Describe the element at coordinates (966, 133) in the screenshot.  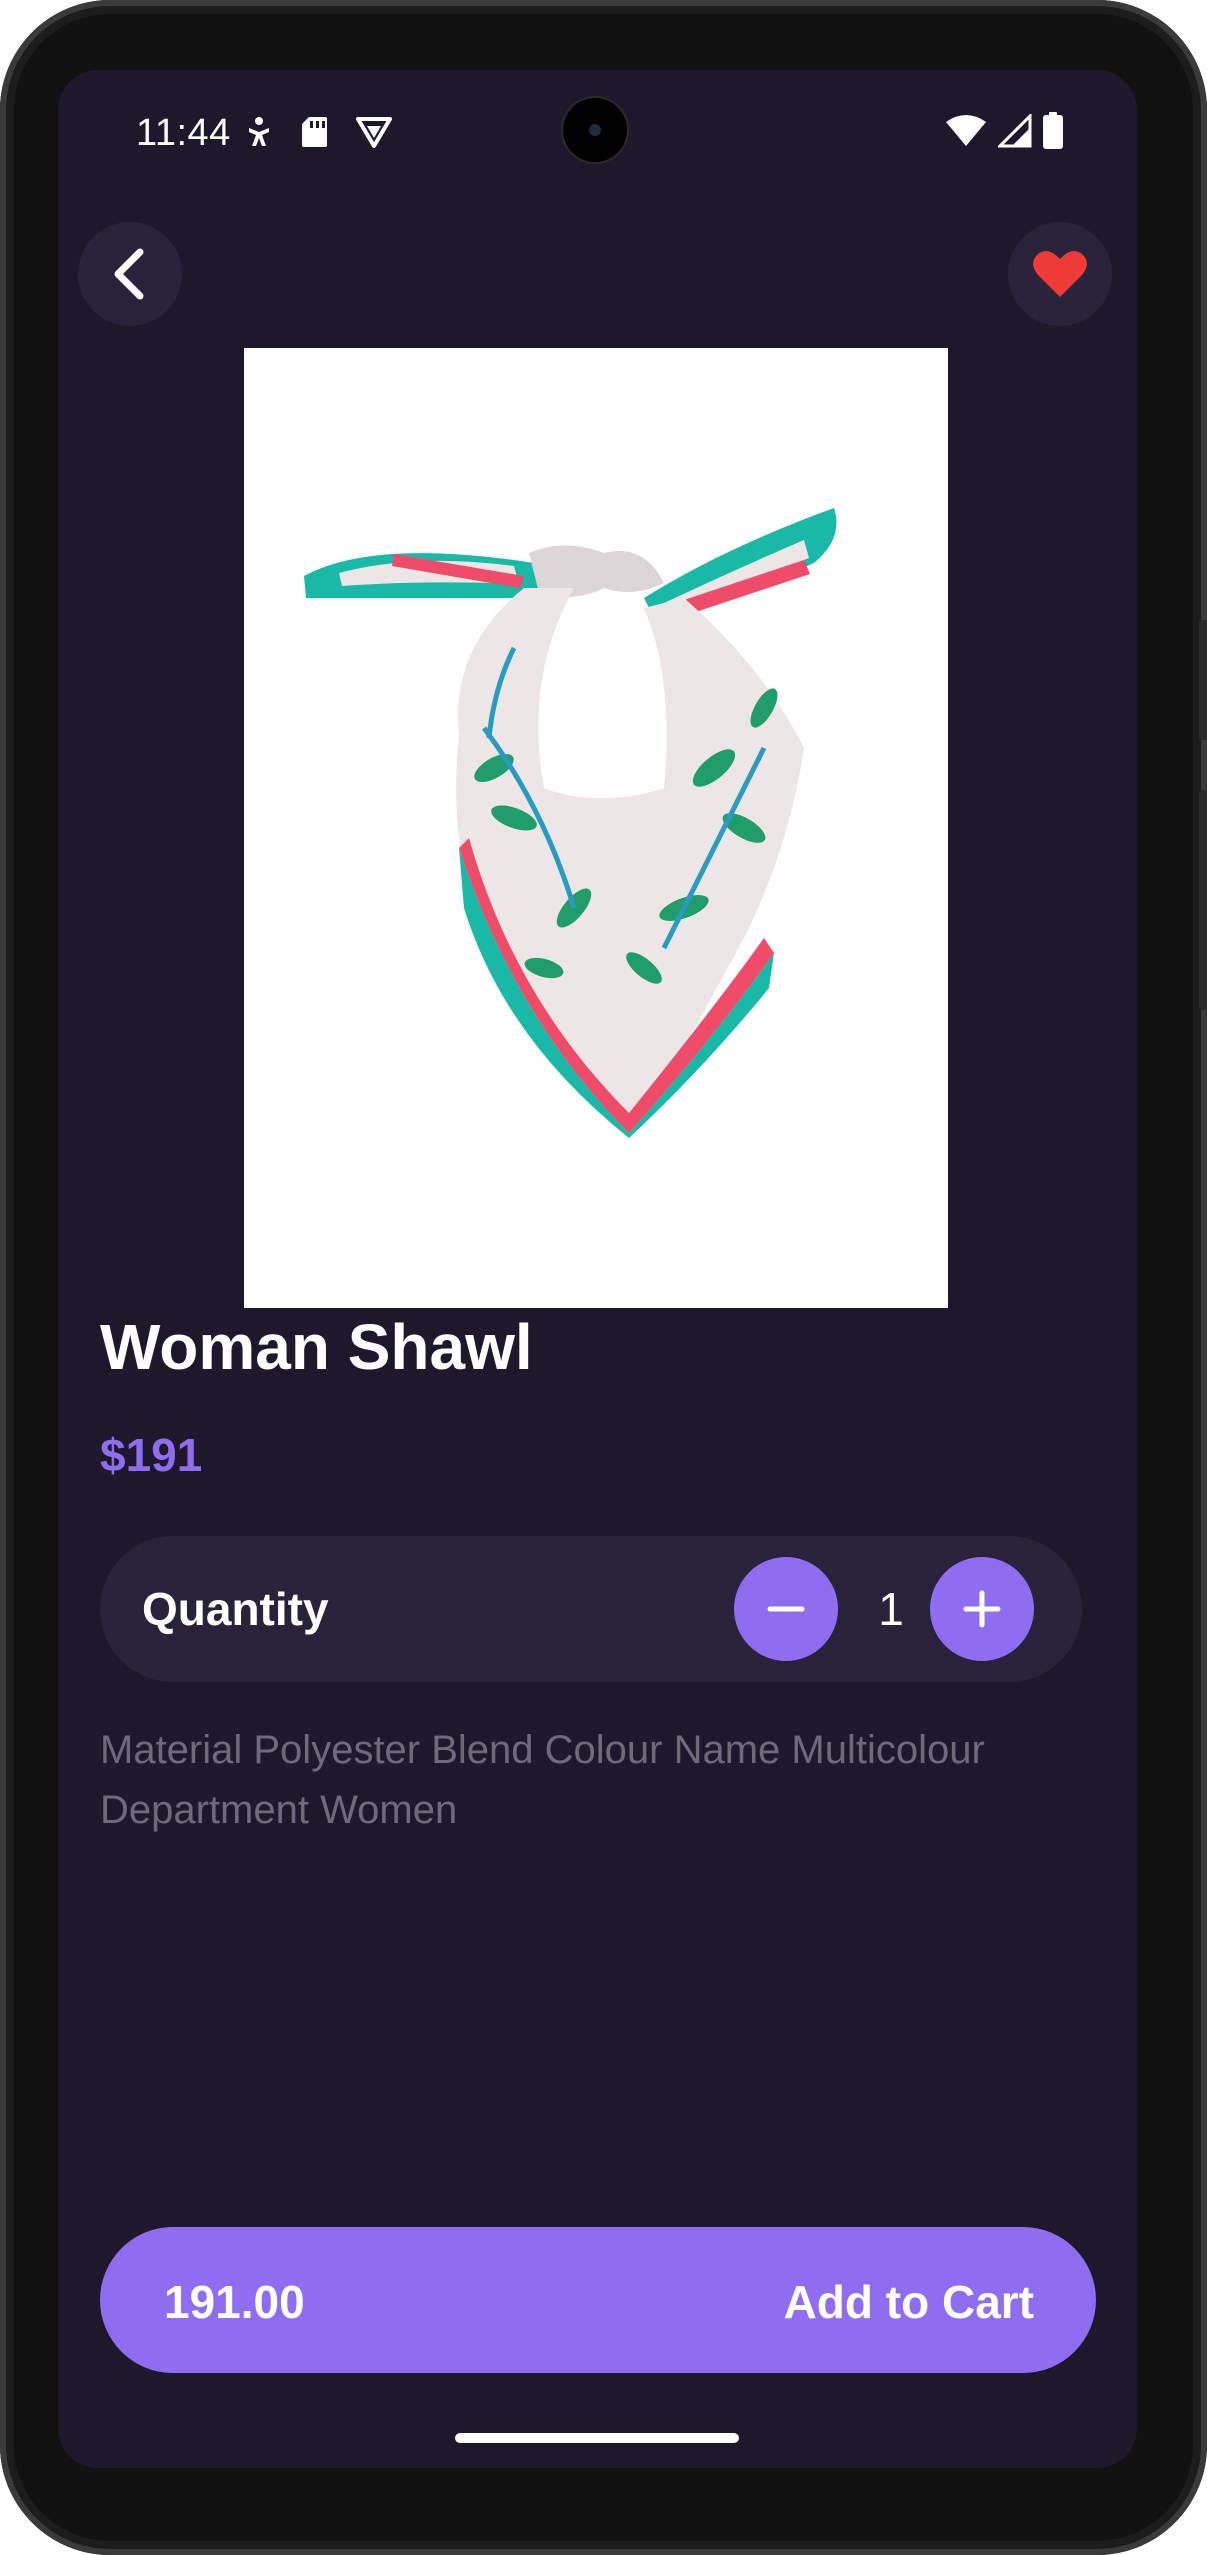
I see `wifi-icon` at that location.